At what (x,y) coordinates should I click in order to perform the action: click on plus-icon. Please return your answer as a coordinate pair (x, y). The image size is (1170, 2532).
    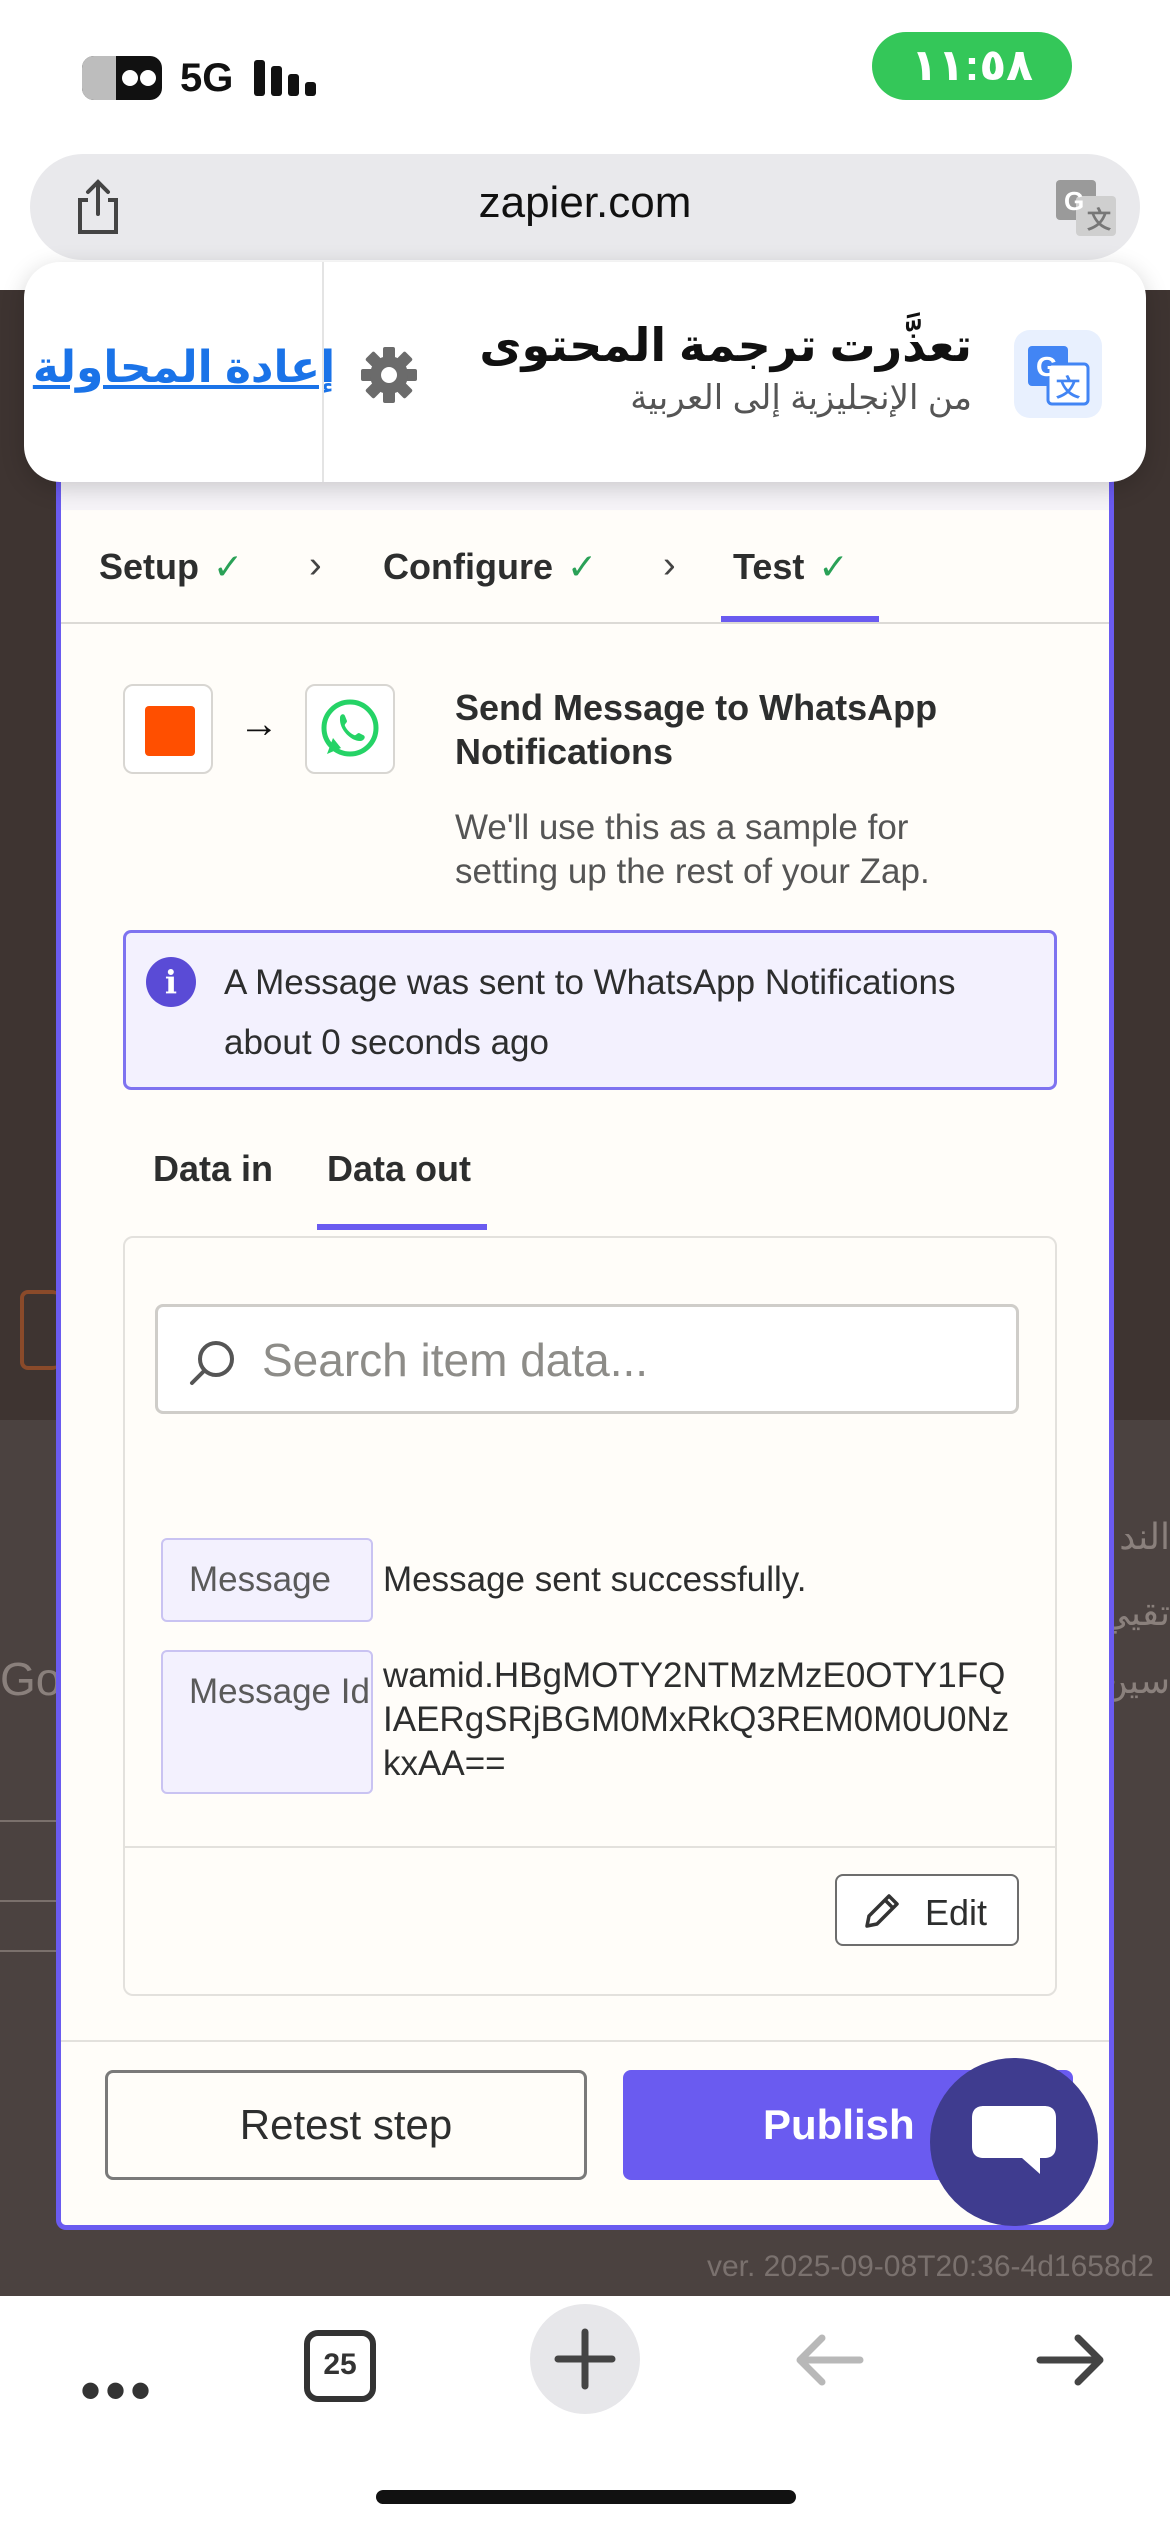
    Looking at the image, I should click on (585, 2359).